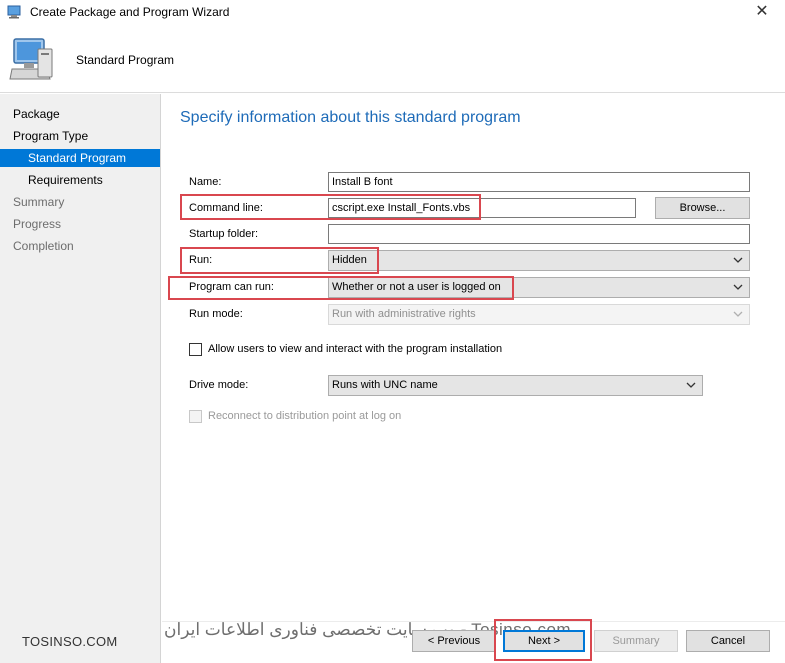 This screenshot has height=663, width=785. What do you see at coordinates (195, 349) in the screenshot?
I see `allow-interact-checkbox` at bounding box center [195, 349].